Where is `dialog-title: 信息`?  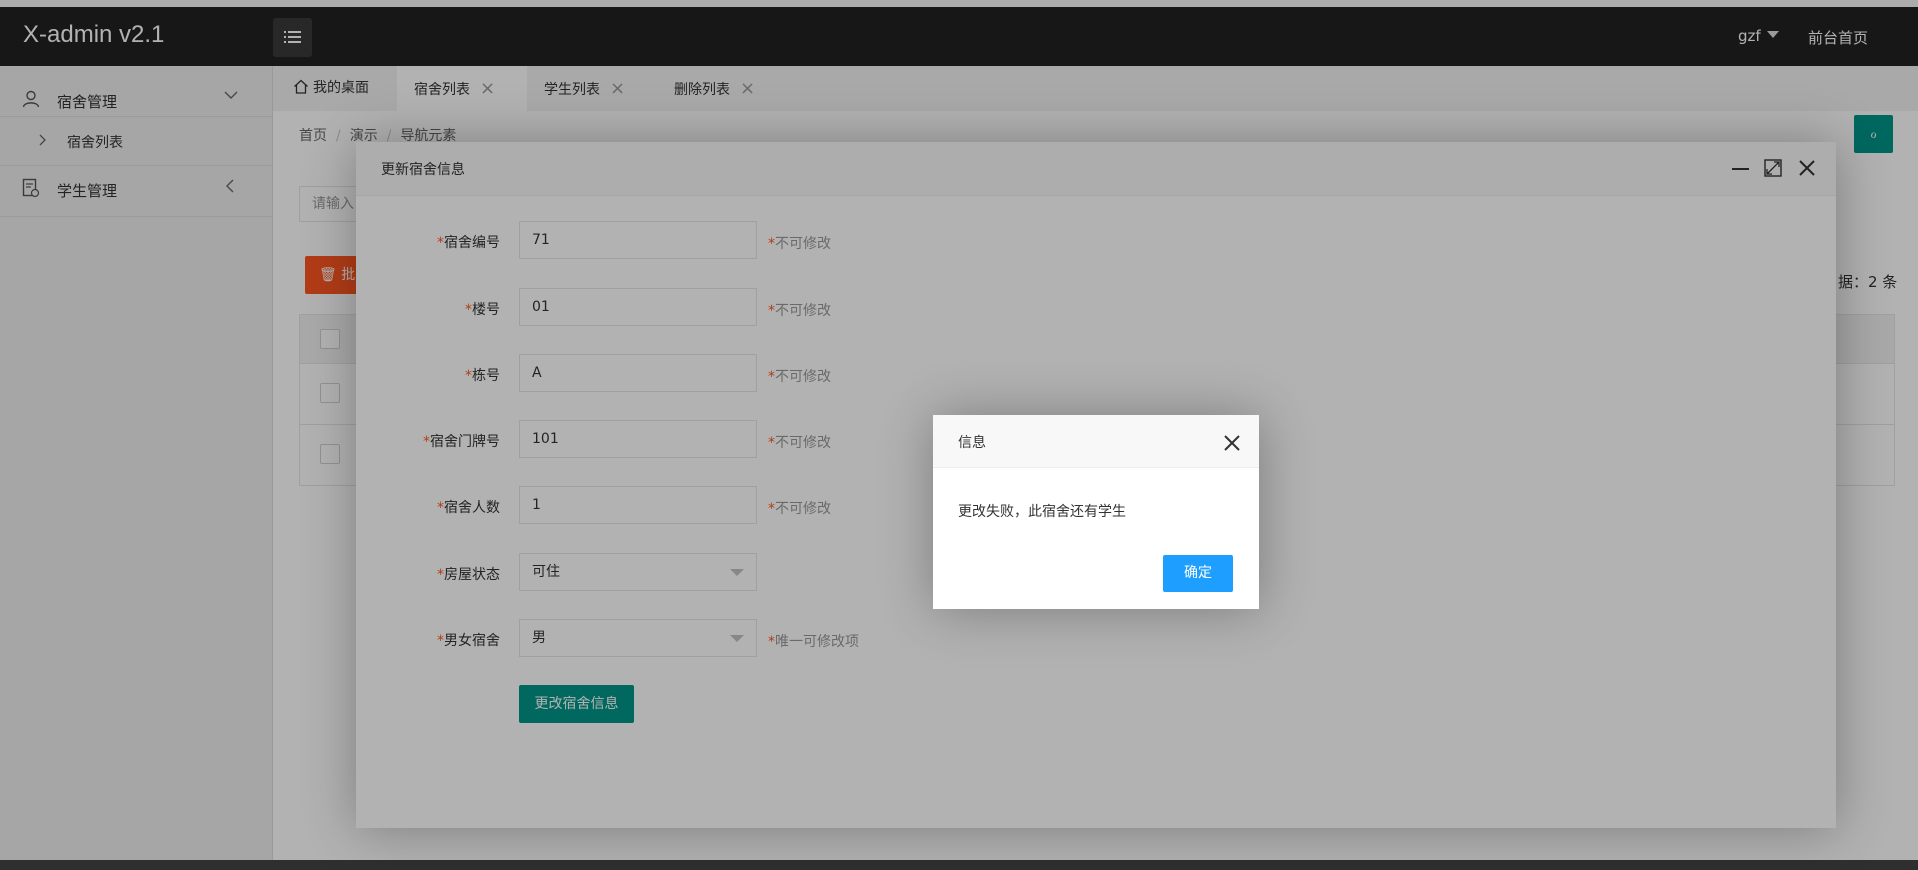 dialog-title: 信息 is located at coordinates (972, 443).